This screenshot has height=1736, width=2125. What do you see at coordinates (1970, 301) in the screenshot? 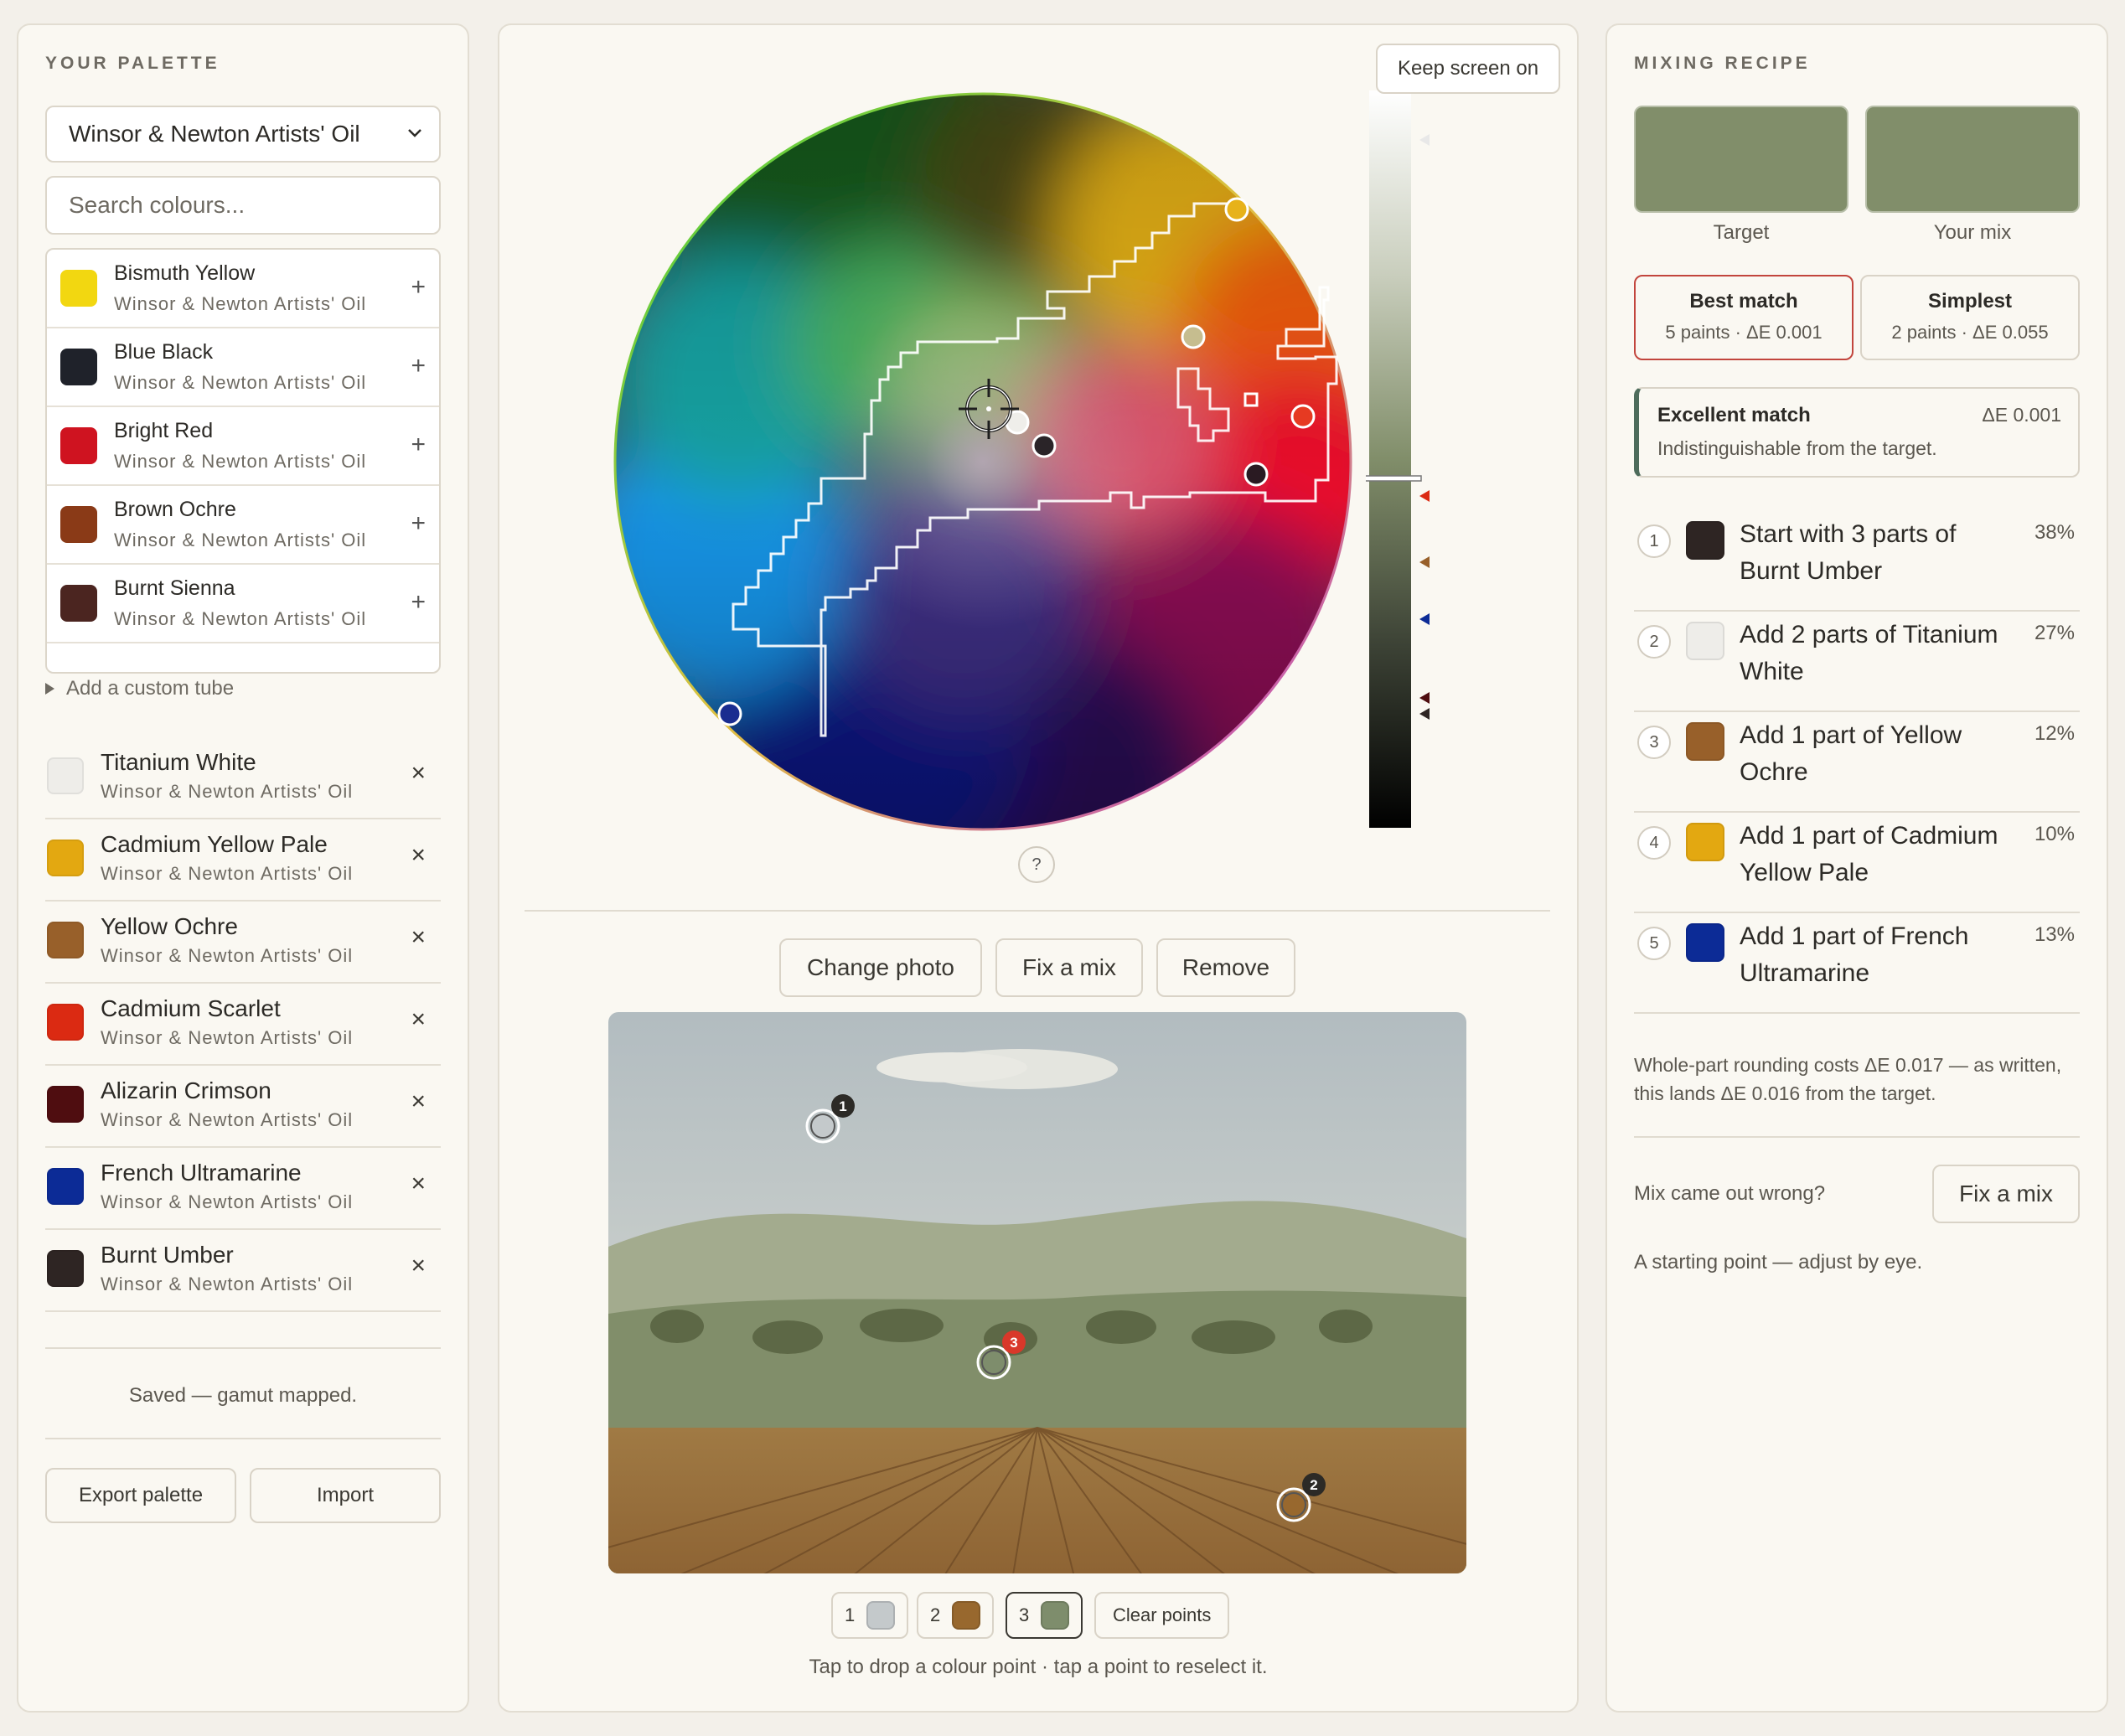
I see `mode-title: Simplest` at bounding box center [1970, 301].